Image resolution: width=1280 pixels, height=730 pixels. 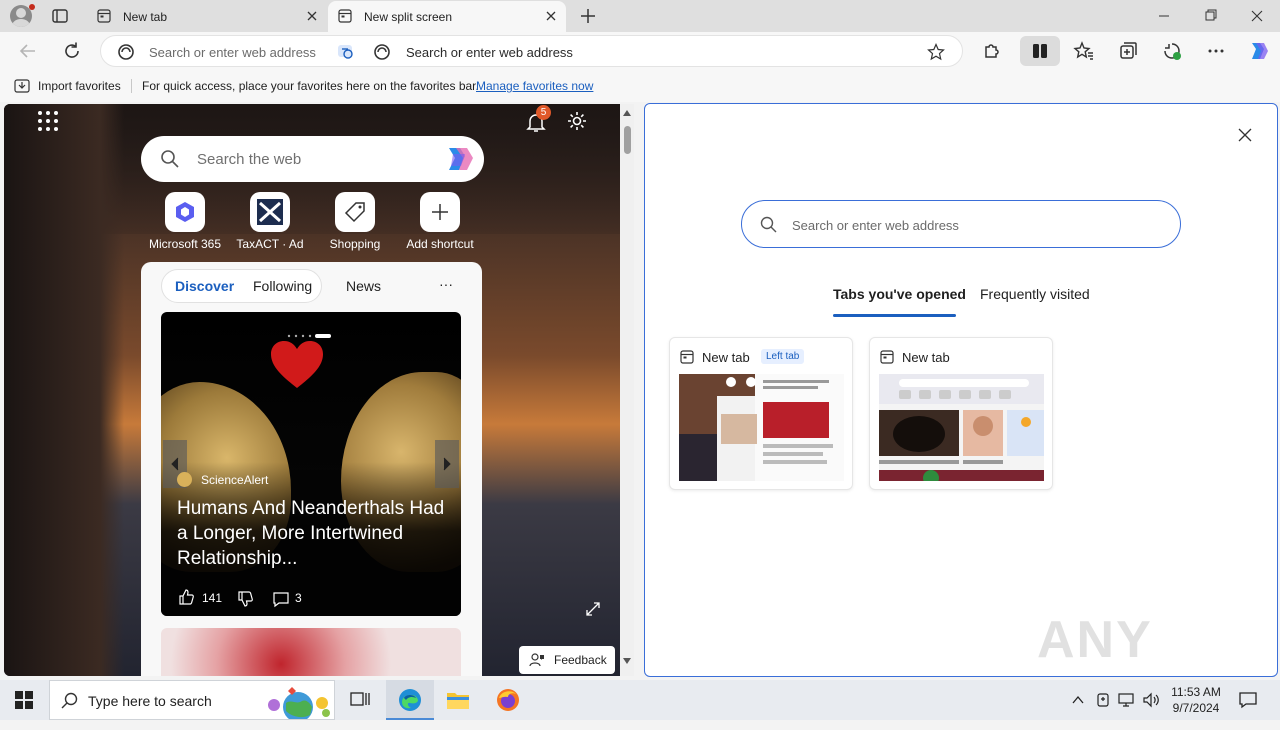 I want to click on opened-tab-card: New tab Left tab, so click(x=761, y=413).